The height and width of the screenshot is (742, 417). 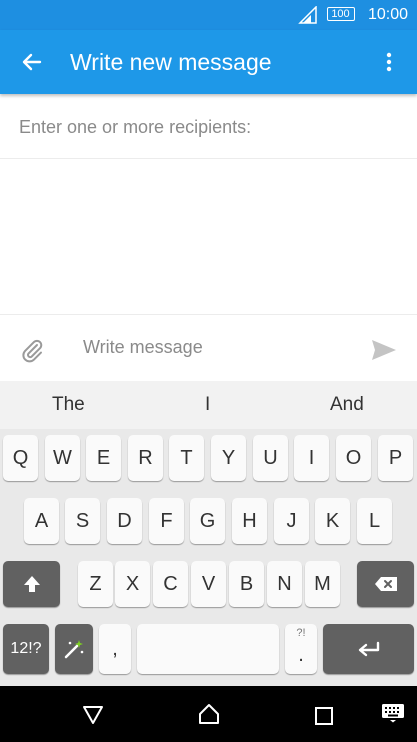 What do you see at coordinates (115, 649) in the screenshot?
I see `comma-key: ,` at bounding box center [115, 649].